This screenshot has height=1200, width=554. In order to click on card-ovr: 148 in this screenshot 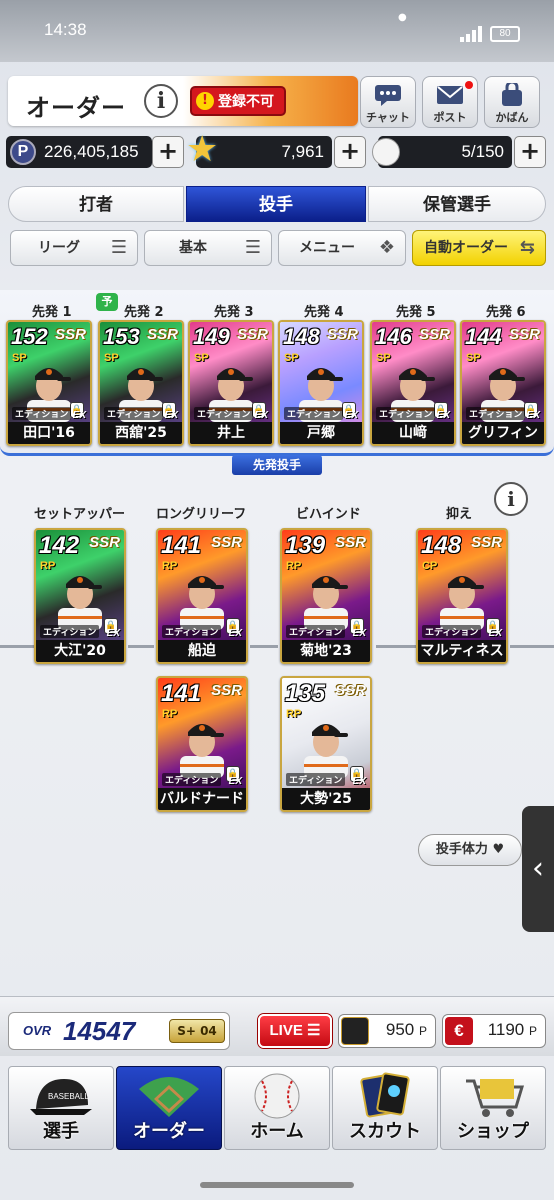, I will do `click(301, 336)`.